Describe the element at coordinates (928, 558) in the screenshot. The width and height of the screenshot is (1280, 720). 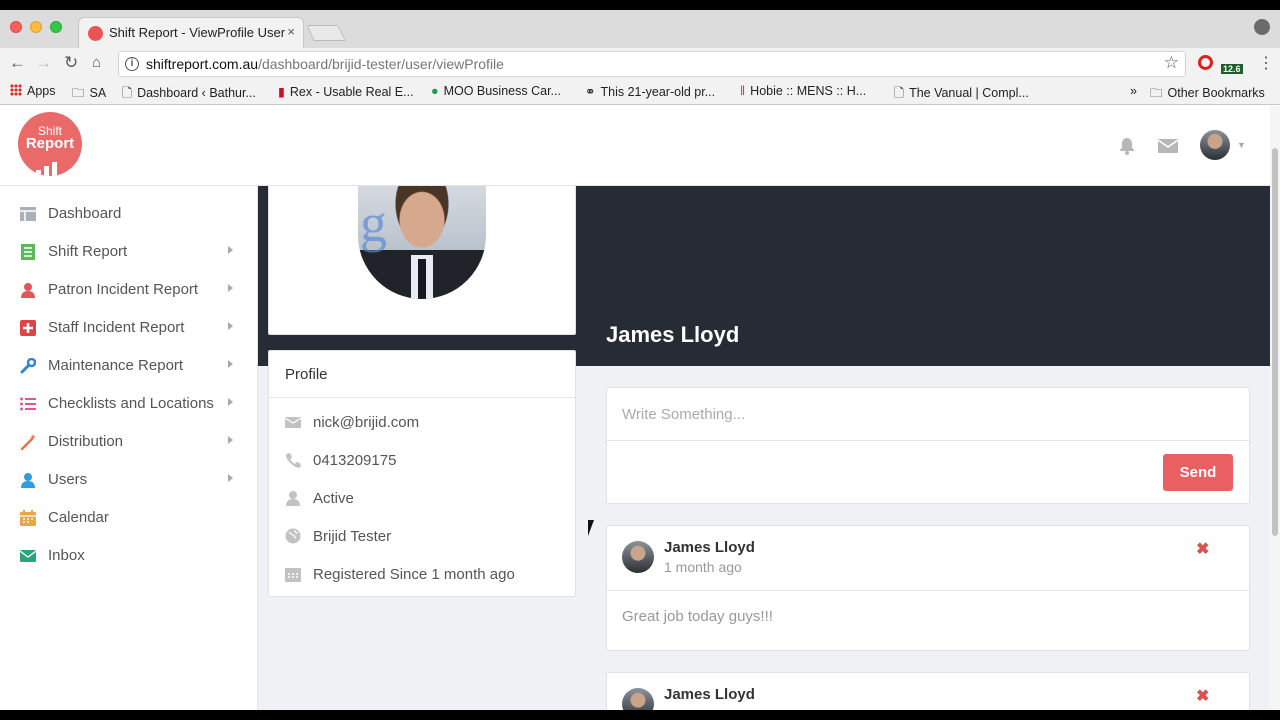
I see `feed-post-header: James Lloyd 1 month ago ✖` at that location.